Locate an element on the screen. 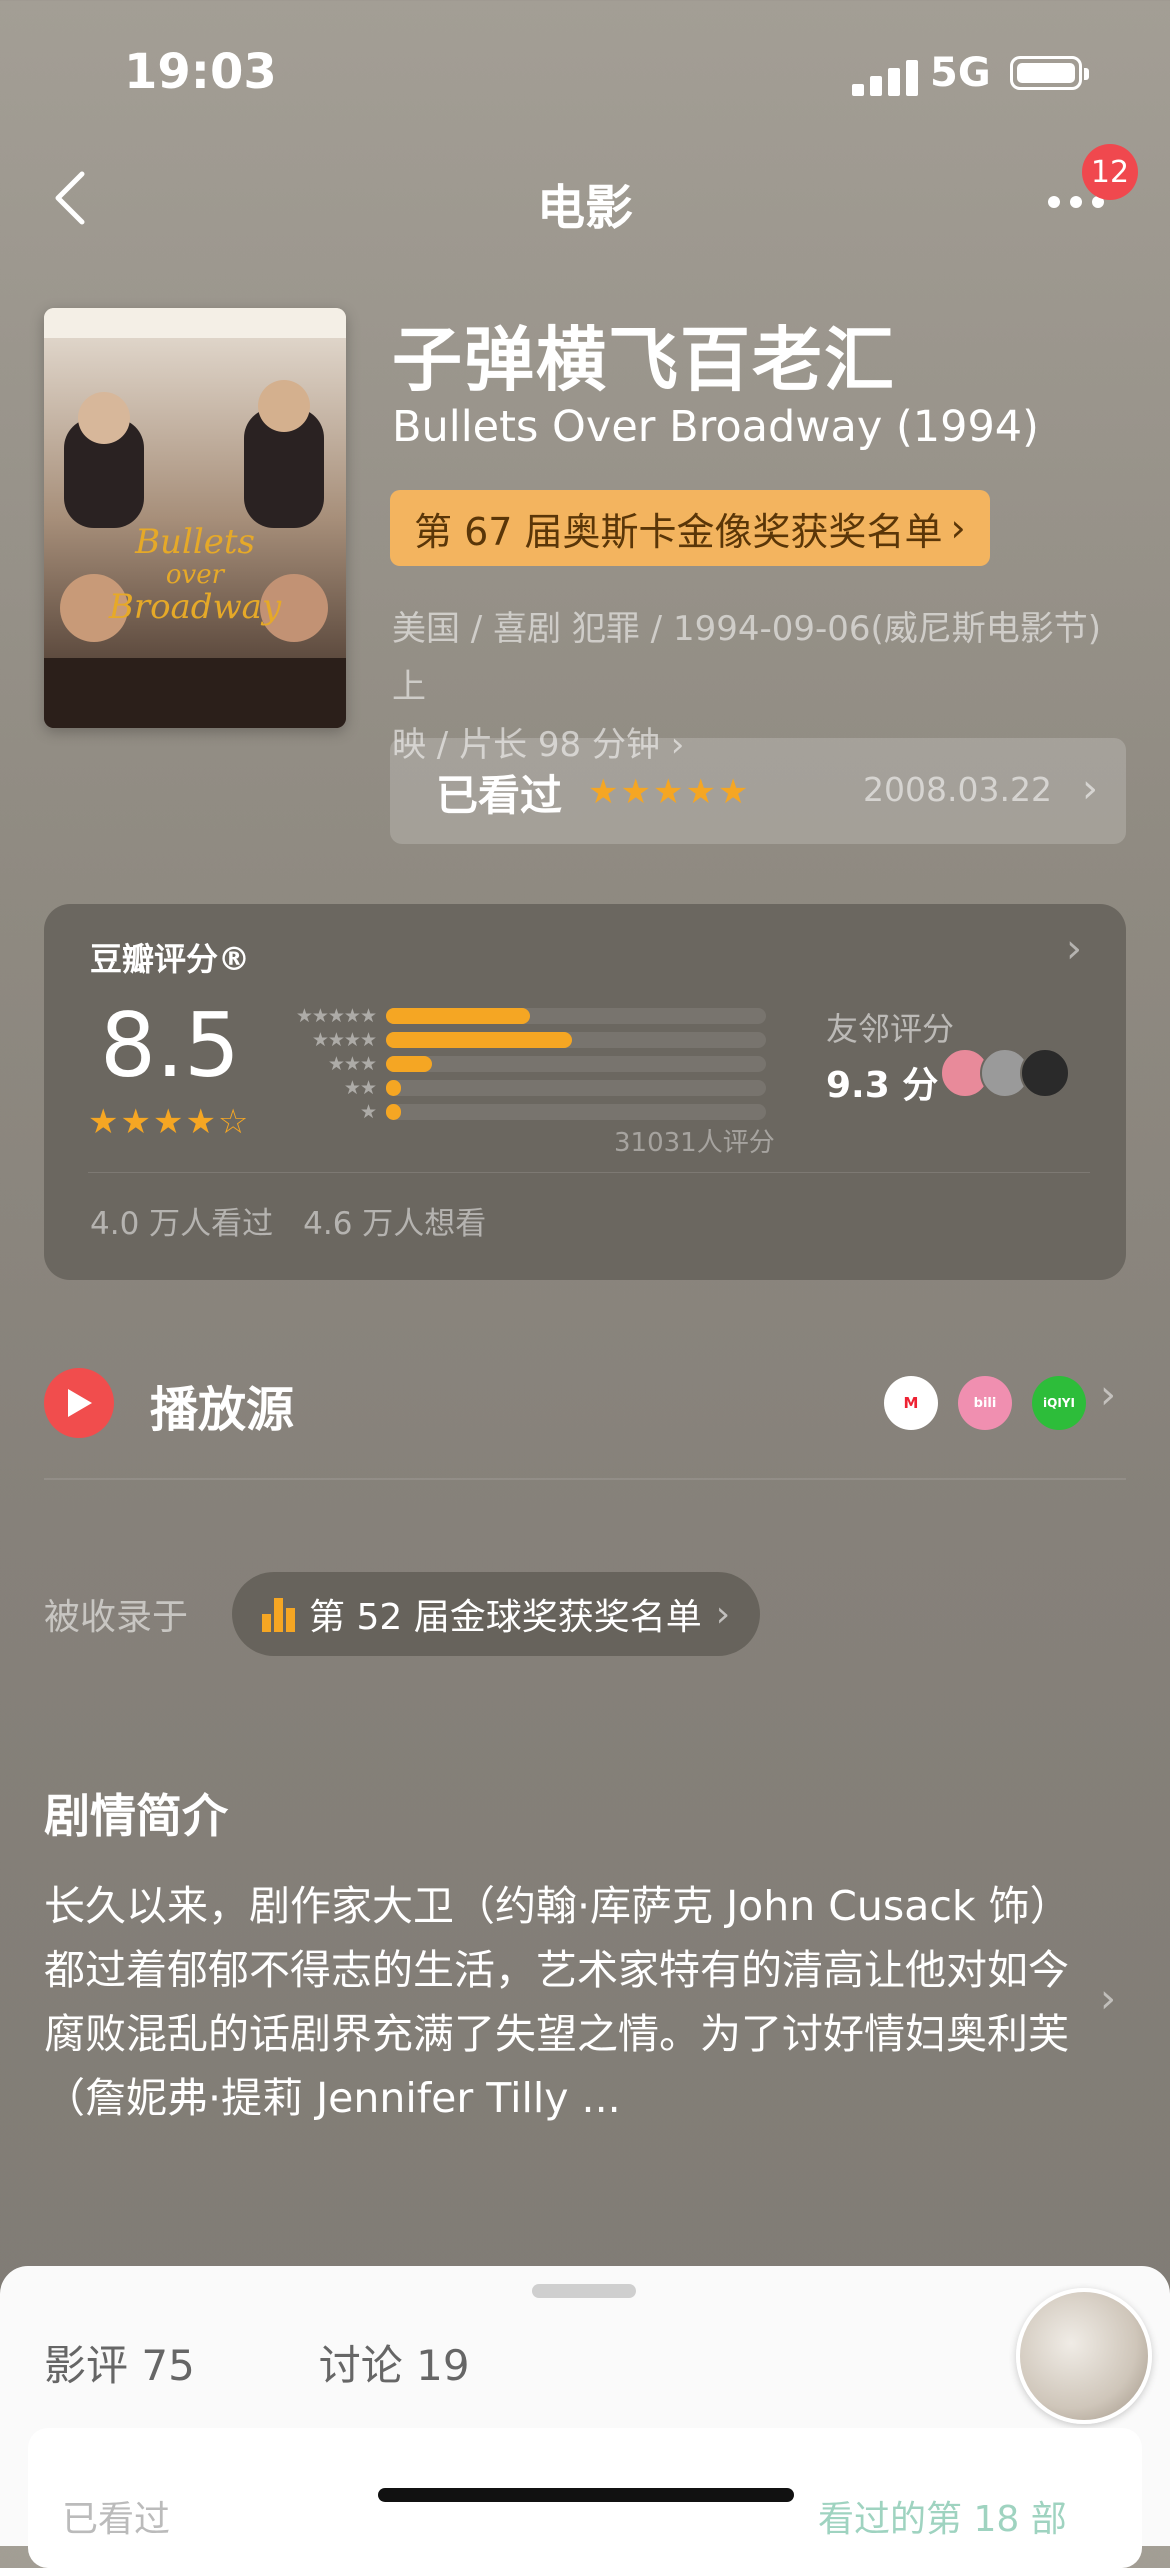 The height and width of the screenshot is (2568, 1170). meta-line-1: 美国 / 喜剧 犯罪 / 1994-09-06(威尼斯电影节) 上 is located at coordinates (747, 658).